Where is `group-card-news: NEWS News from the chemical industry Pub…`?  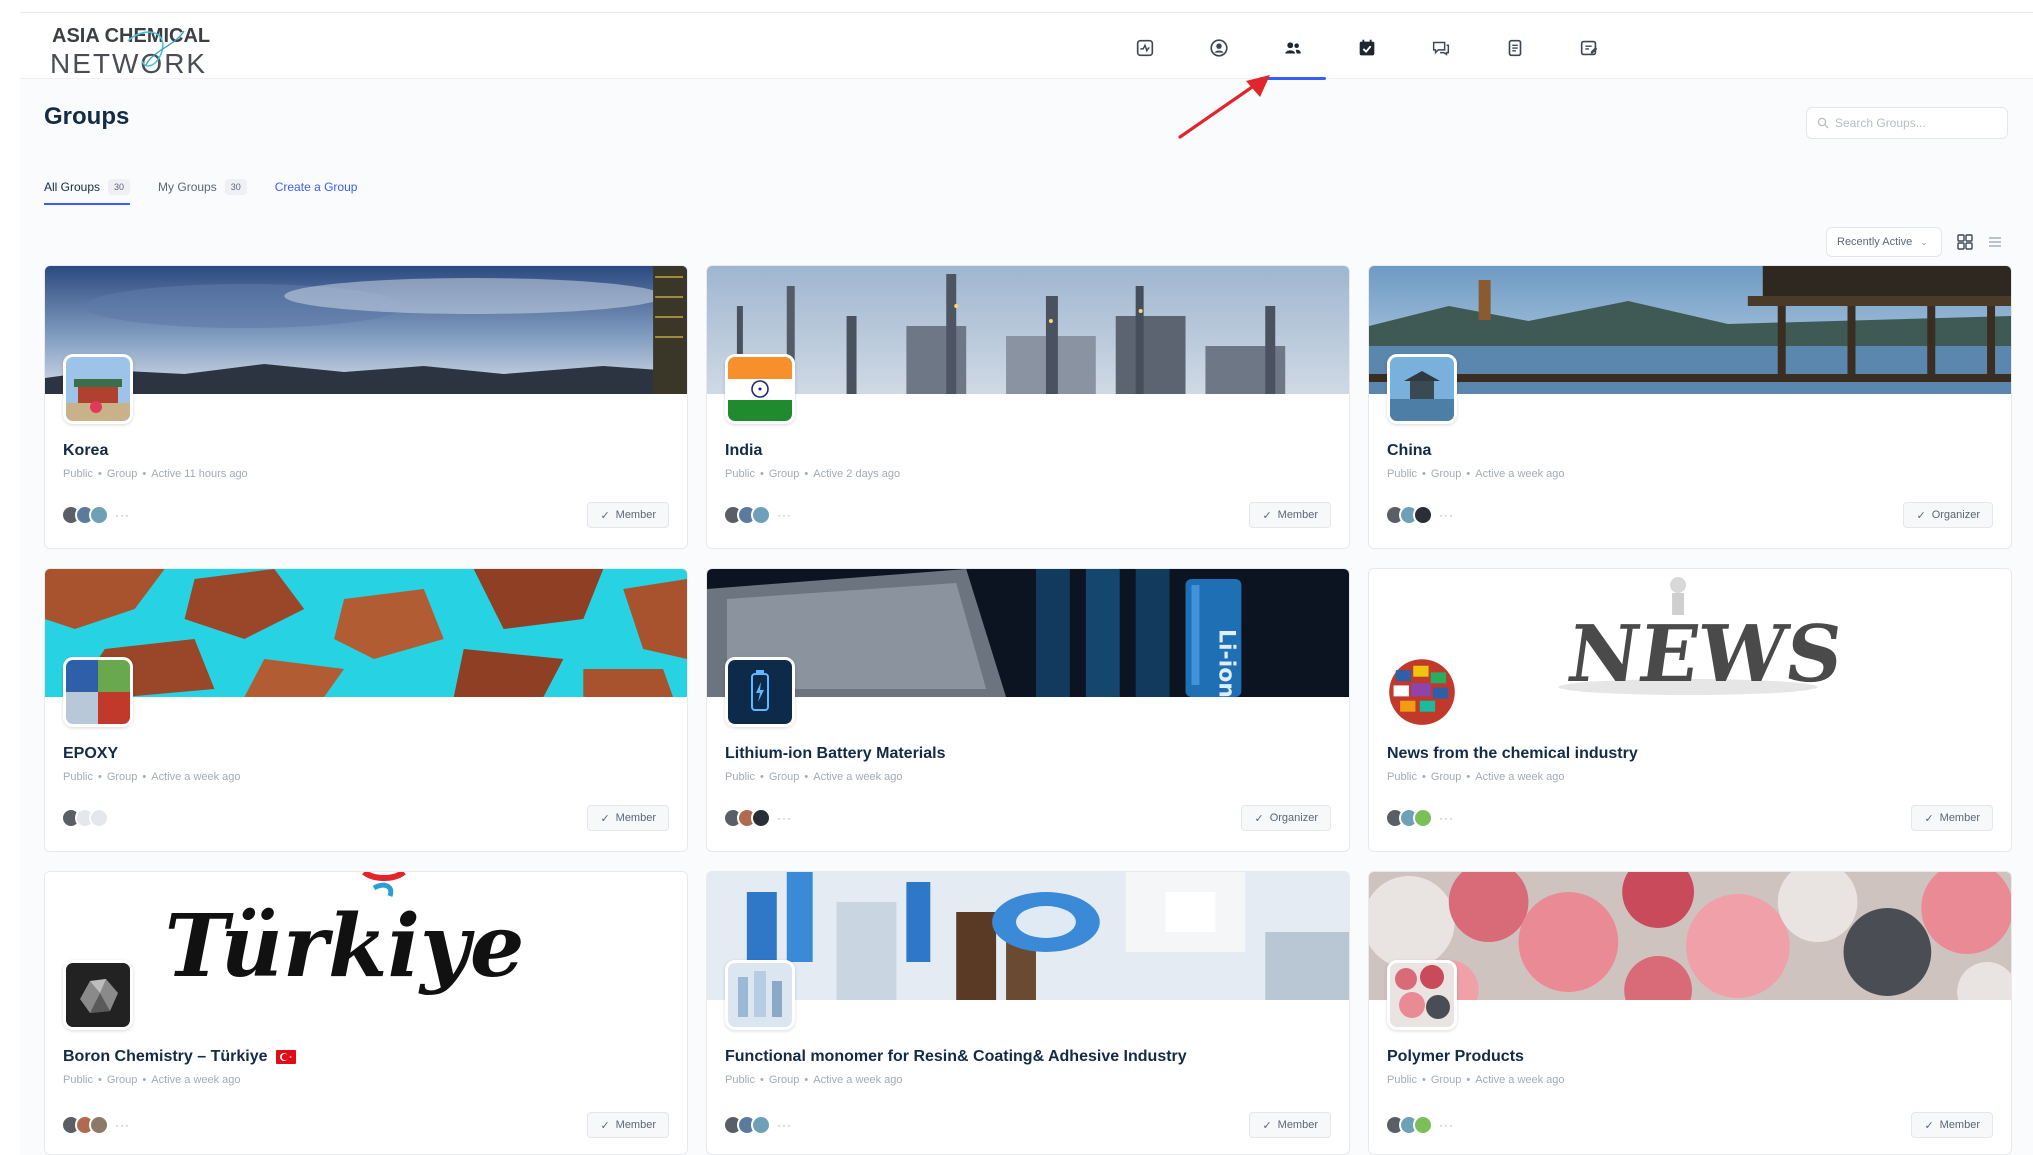 group-card-news: NEWS News from the chemical industry Pub… is located at coordinates (1690, 710).